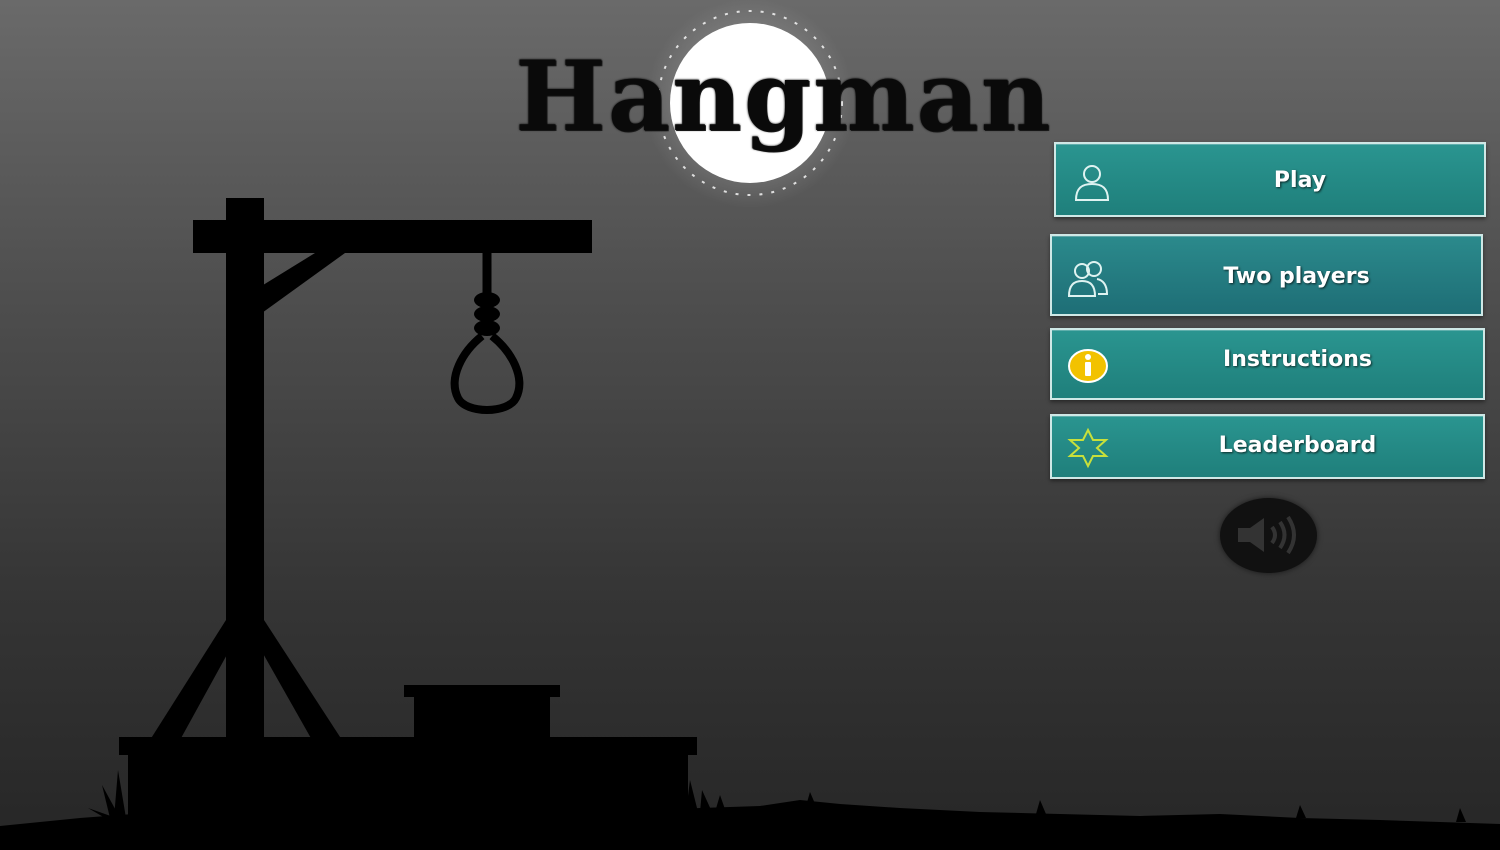 The image size is (1500, 850). Describe the element at coordinates (487, 333) in the screenshot. I see `noose-icon` at that location.